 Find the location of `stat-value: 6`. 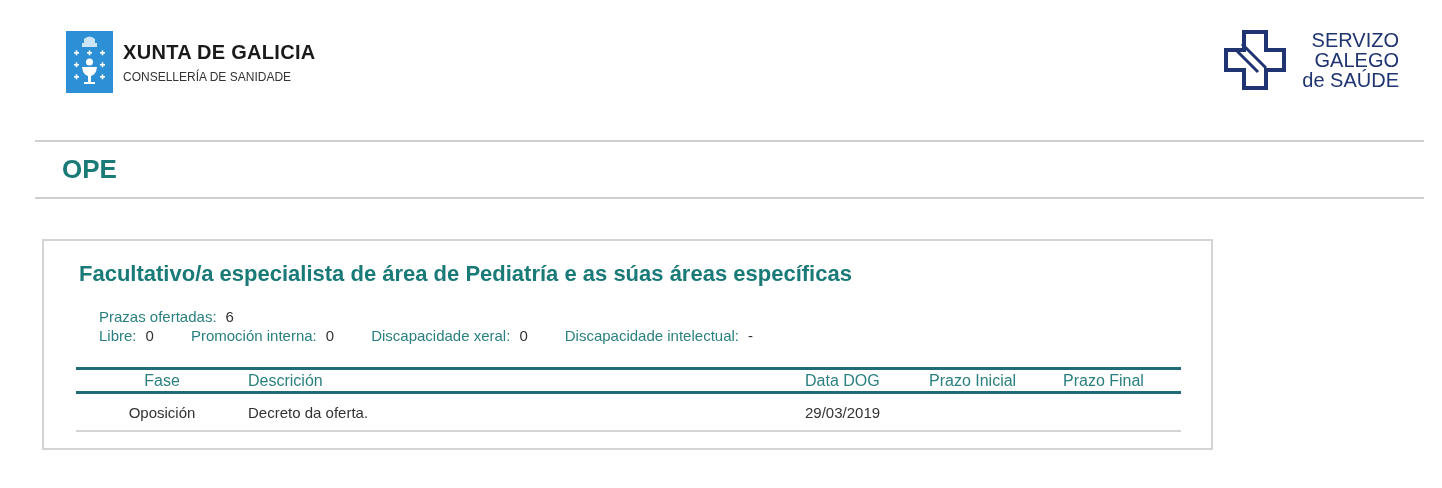

stat-value: 6 is located at coordinates (229, 316).